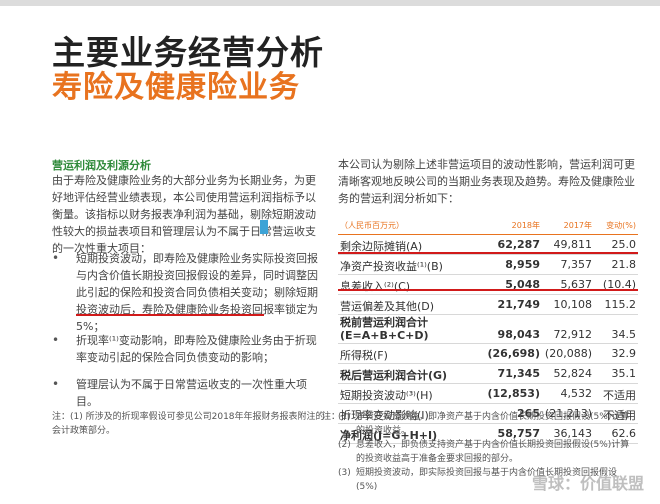  Describe the element at coordinates (513, 393) in the screenshot. I see `row-2018: (12,853)` at that location.